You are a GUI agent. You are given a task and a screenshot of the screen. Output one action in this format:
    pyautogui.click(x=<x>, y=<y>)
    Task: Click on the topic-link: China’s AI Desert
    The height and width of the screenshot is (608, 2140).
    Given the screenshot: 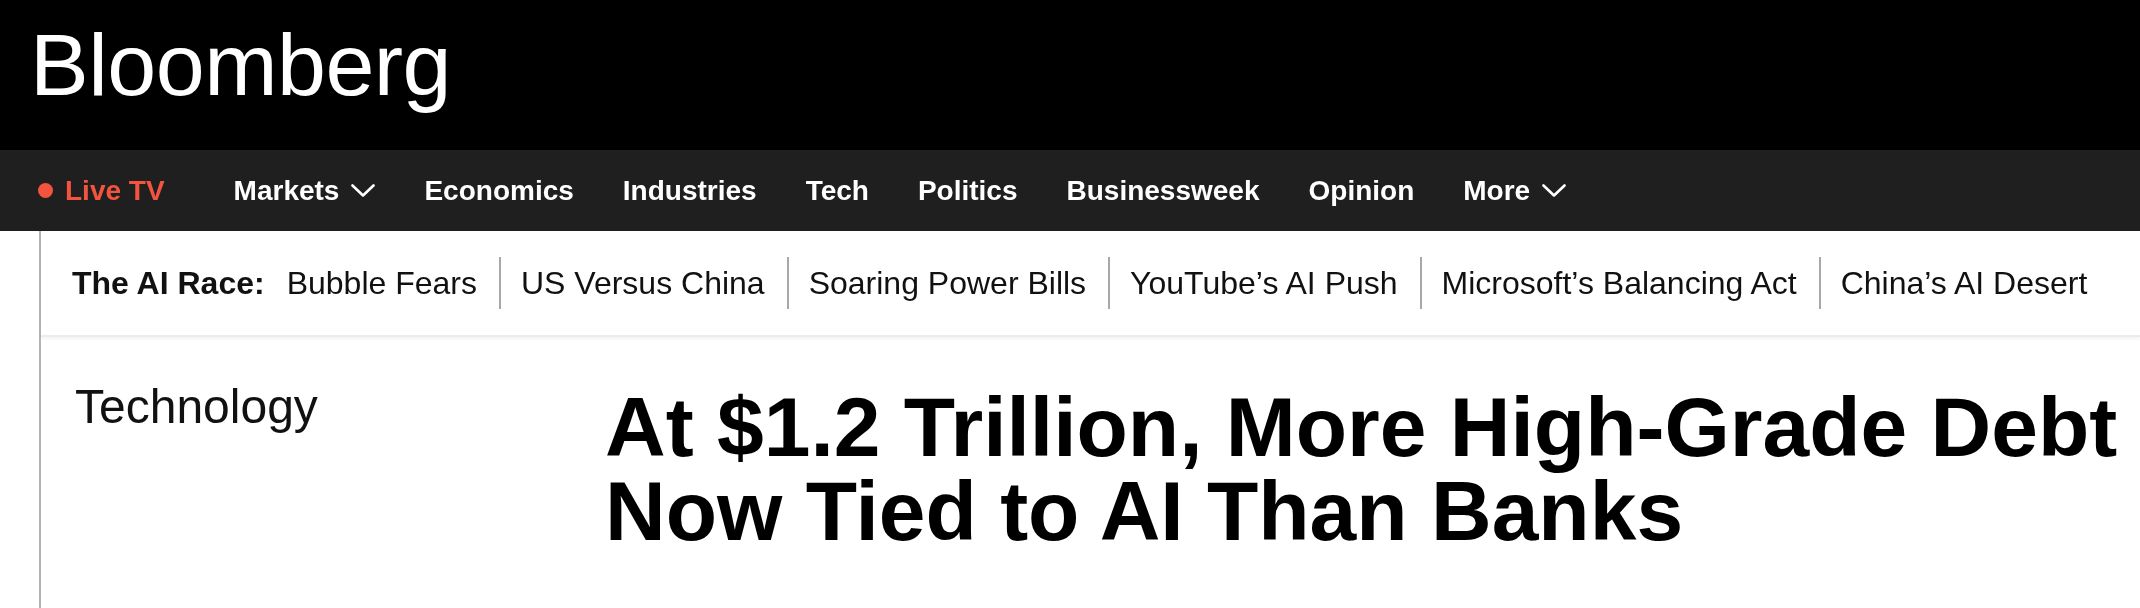 What is the action you would take?
    pyautogui.click(x=1964, y=283)
    